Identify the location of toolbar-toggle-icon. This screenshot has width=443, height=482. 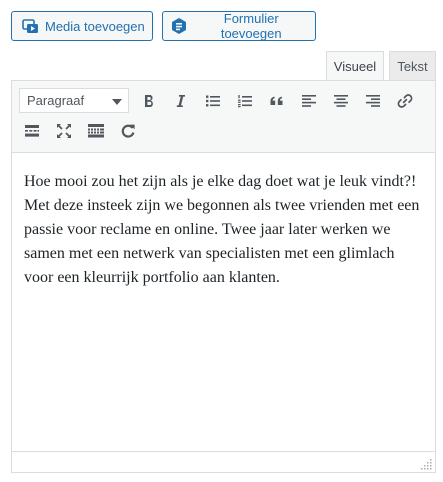
(96, 131).